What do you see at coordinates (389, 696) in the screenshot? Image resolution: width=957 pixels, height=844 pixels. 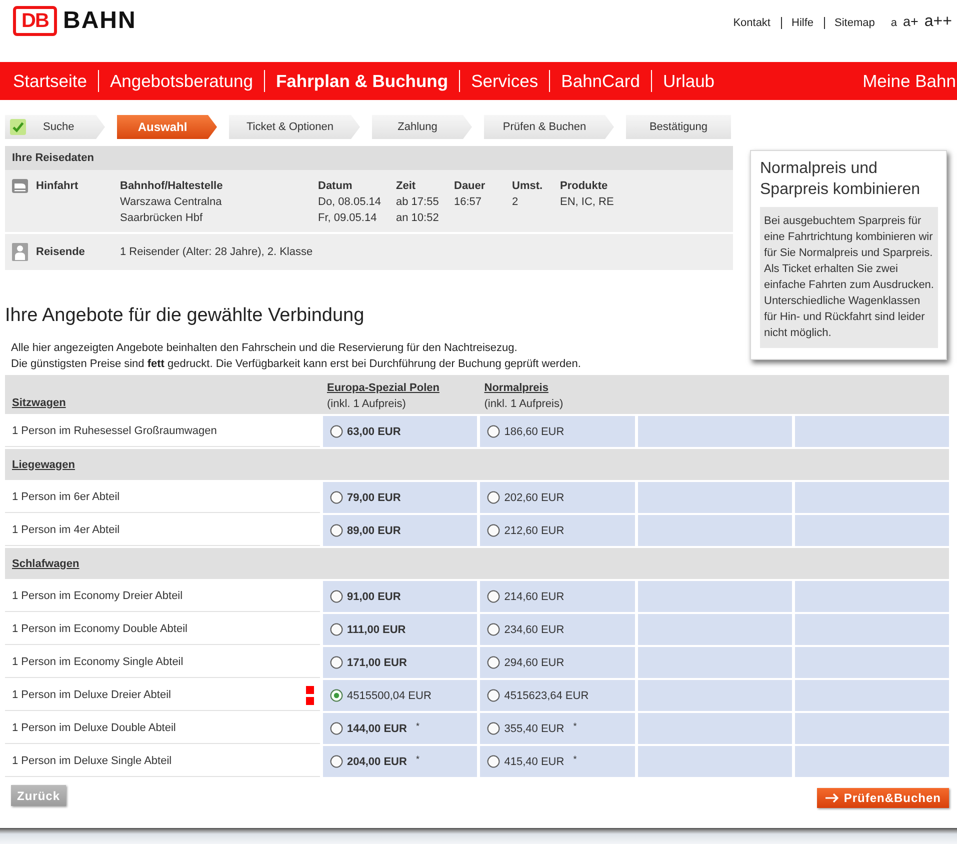 I see `price-label: 4515500,04 EUR` at bounding box center [389, 696].